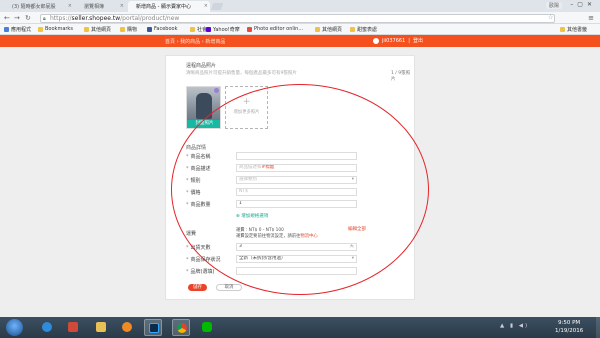 Image resolution: width=600 pixels, height=338 pixels. Describe the element at coordinates (14, 327) in the screenshot. I see `start-button` at that location.